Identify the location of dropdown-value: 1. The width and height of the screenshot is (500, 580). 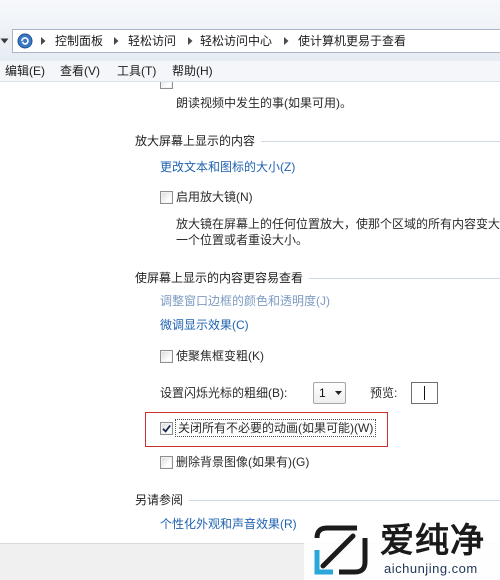
(322, 393).